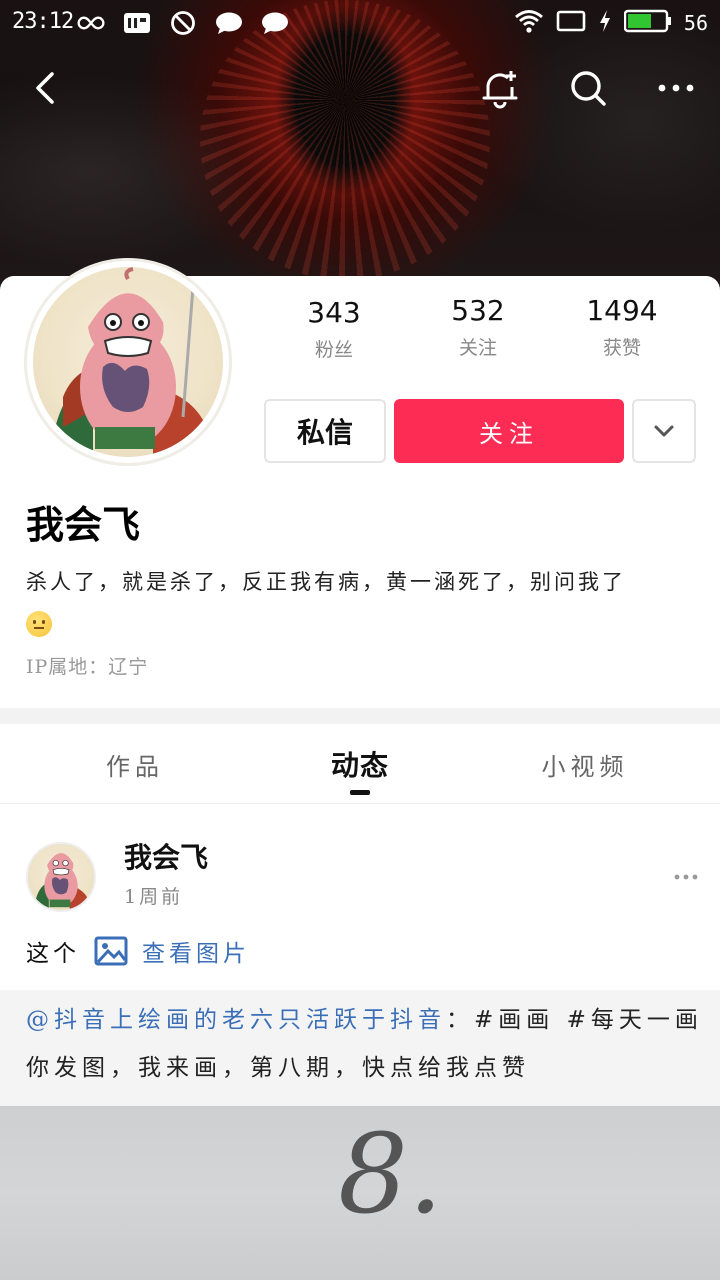 The width and height of the screenshot is (720, 1280). I want to click on search-button, so click(588, 88).